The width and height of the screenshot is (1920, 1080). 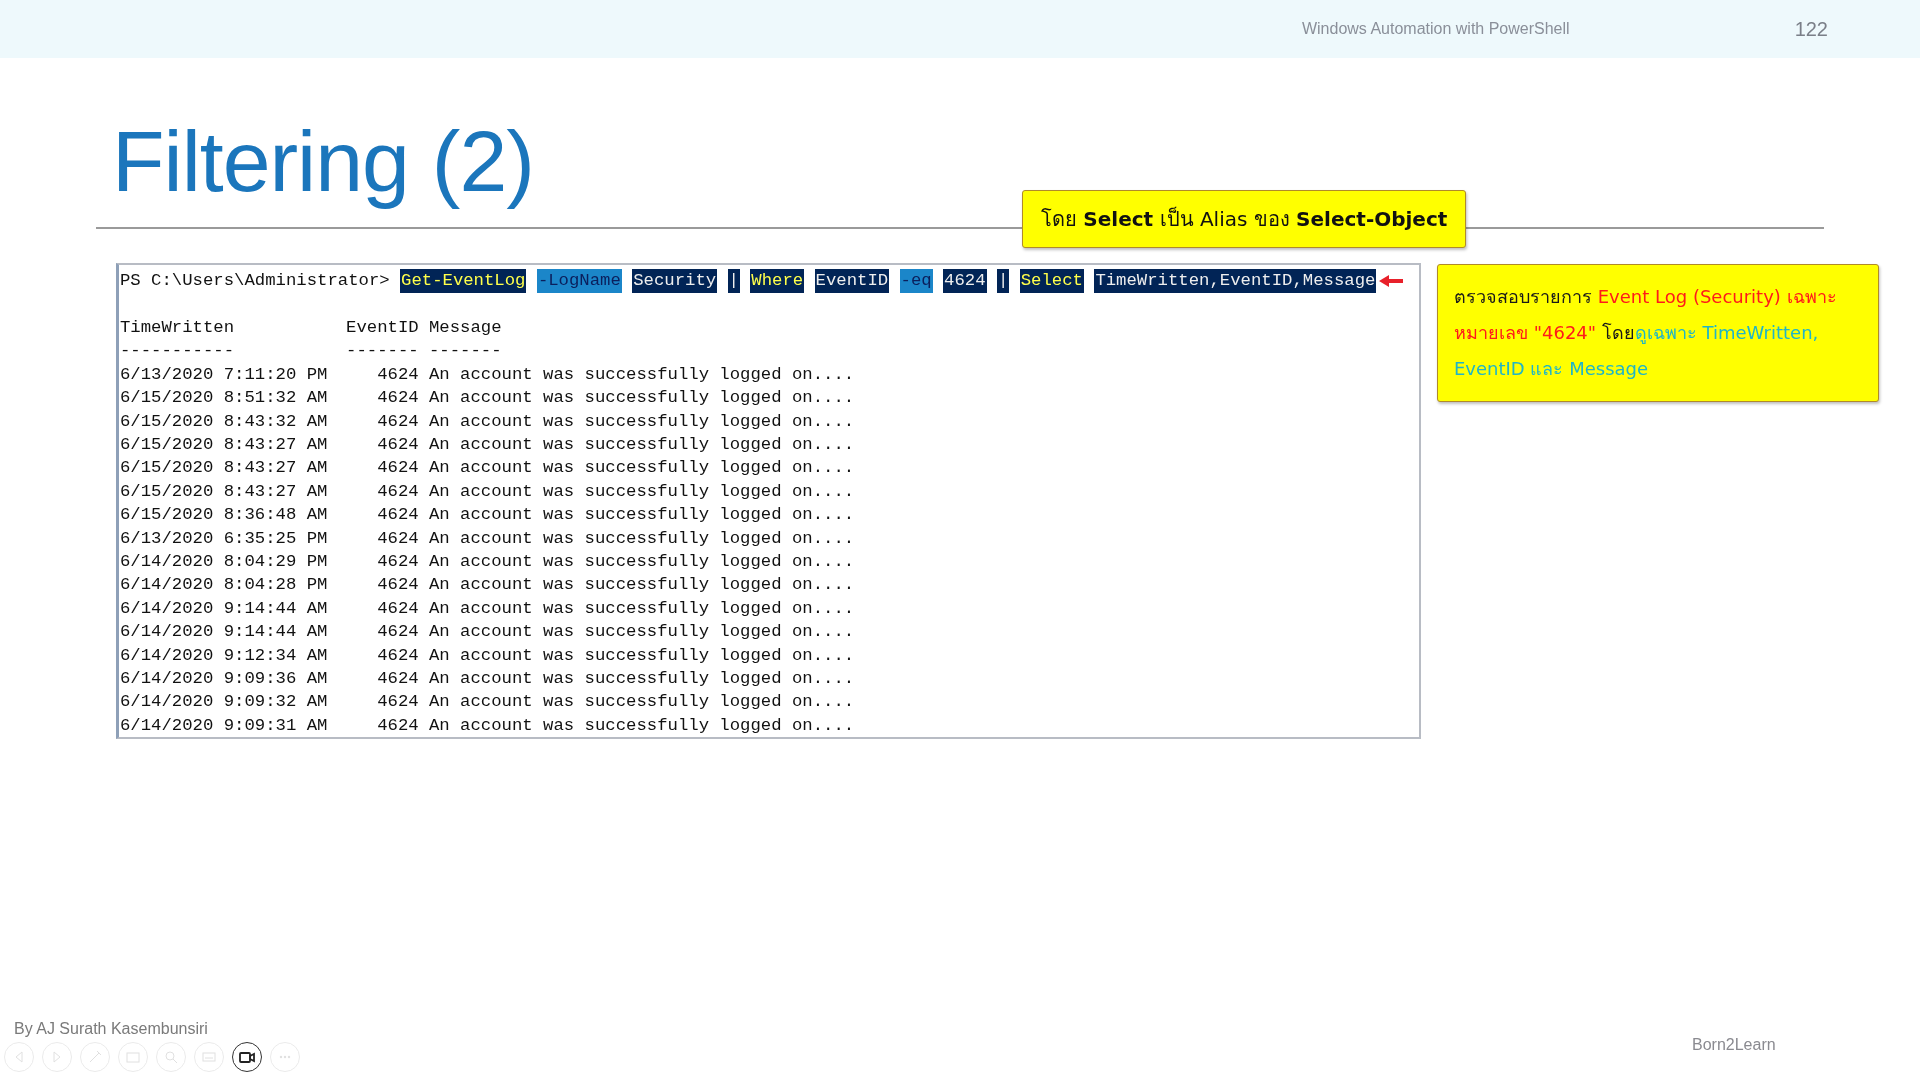 I want to click on slide-number: 122, so click(x=1811, y=29).